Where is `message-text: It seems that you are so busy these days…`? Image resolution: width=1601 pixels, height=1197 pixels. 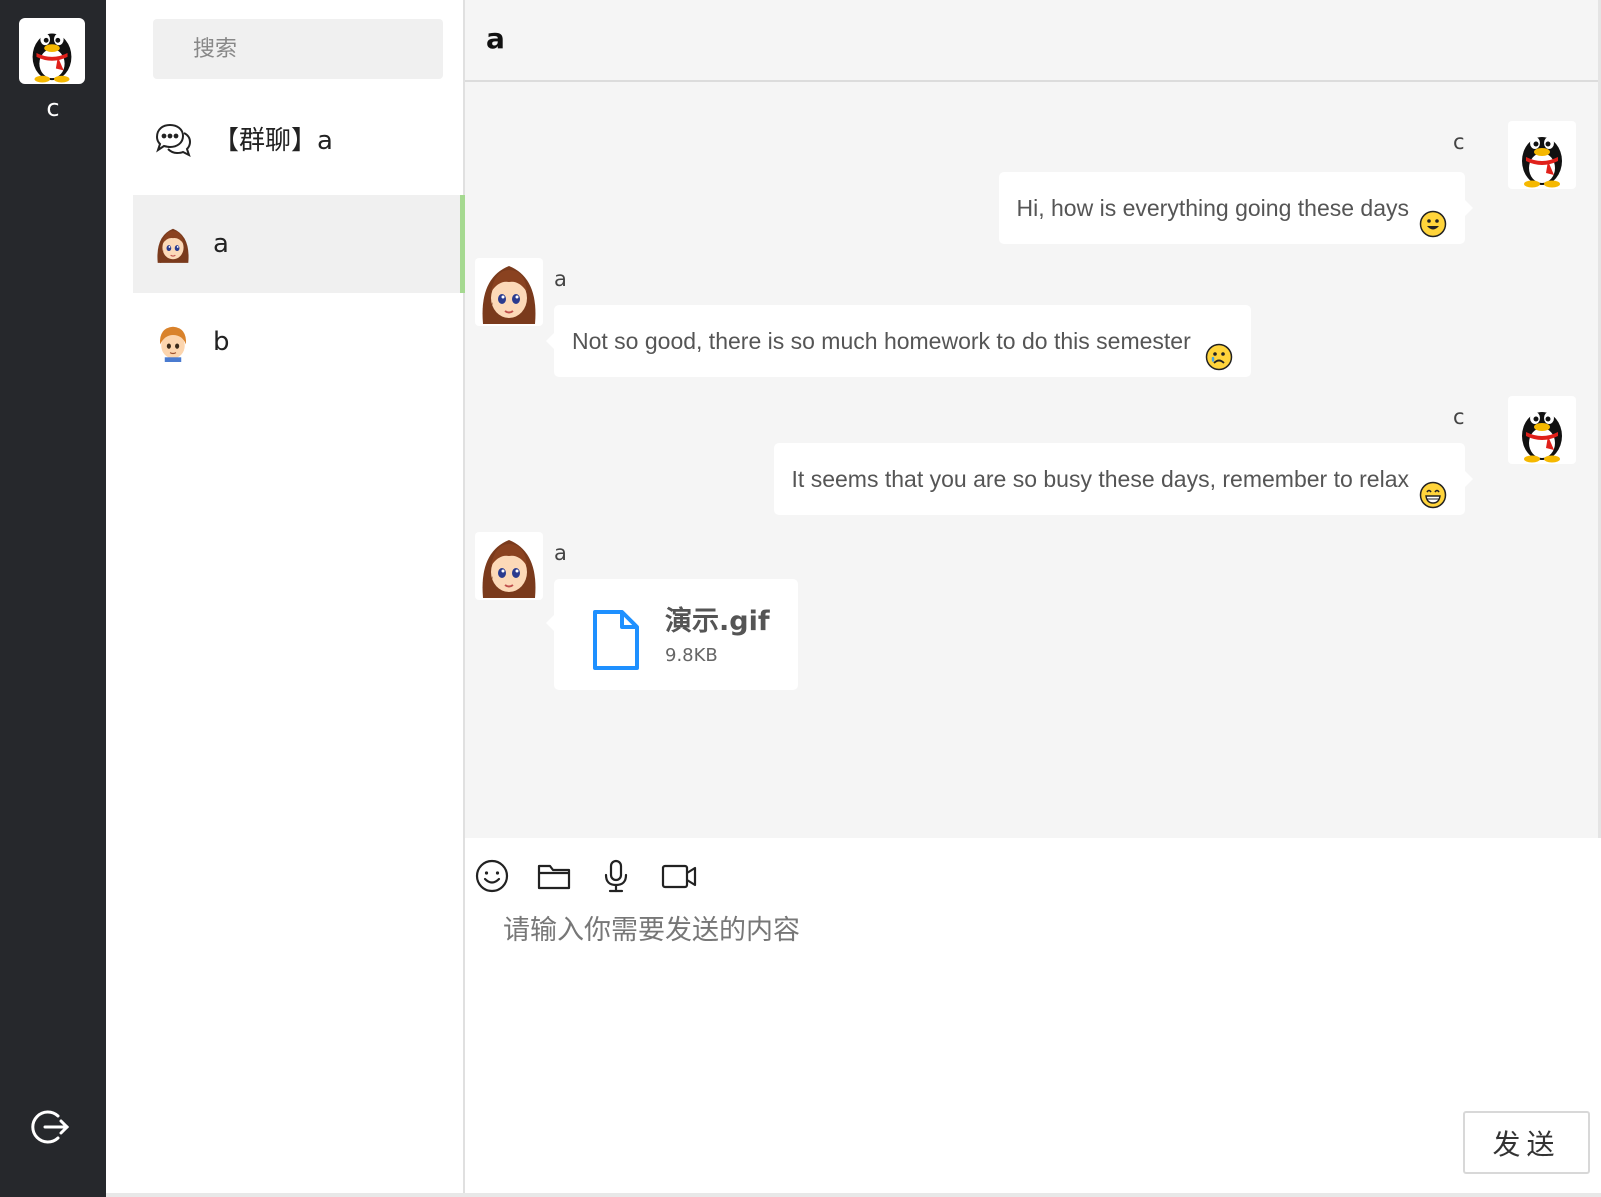 message-text: It seems that you are so busy these days… is located at coordinates (1100, 479).